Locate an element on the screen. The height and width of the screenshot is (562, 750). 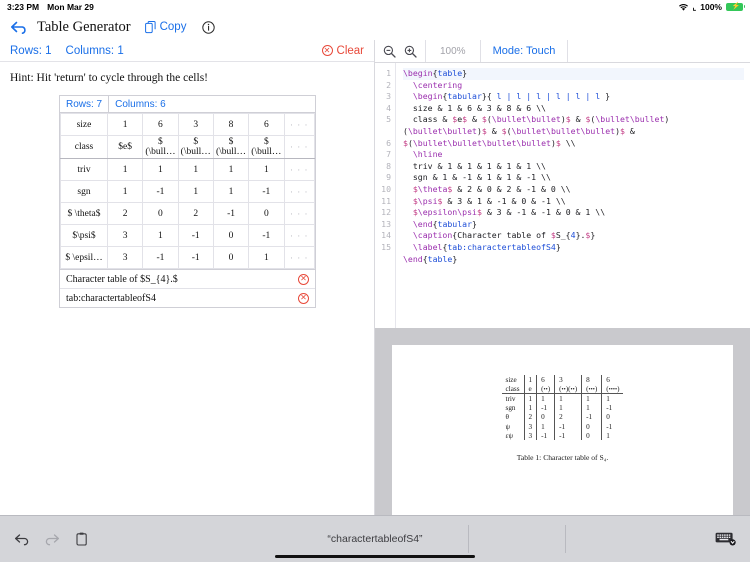
grid-cell: 8 is located at coordinates (231, 124).